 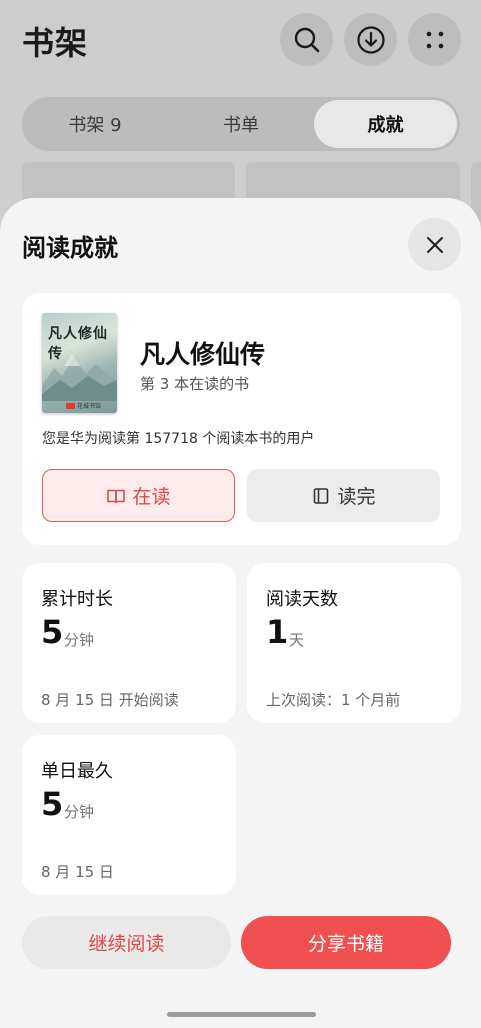 I want to click on stat-label: 阅读天数, so click(x=302, y=599).